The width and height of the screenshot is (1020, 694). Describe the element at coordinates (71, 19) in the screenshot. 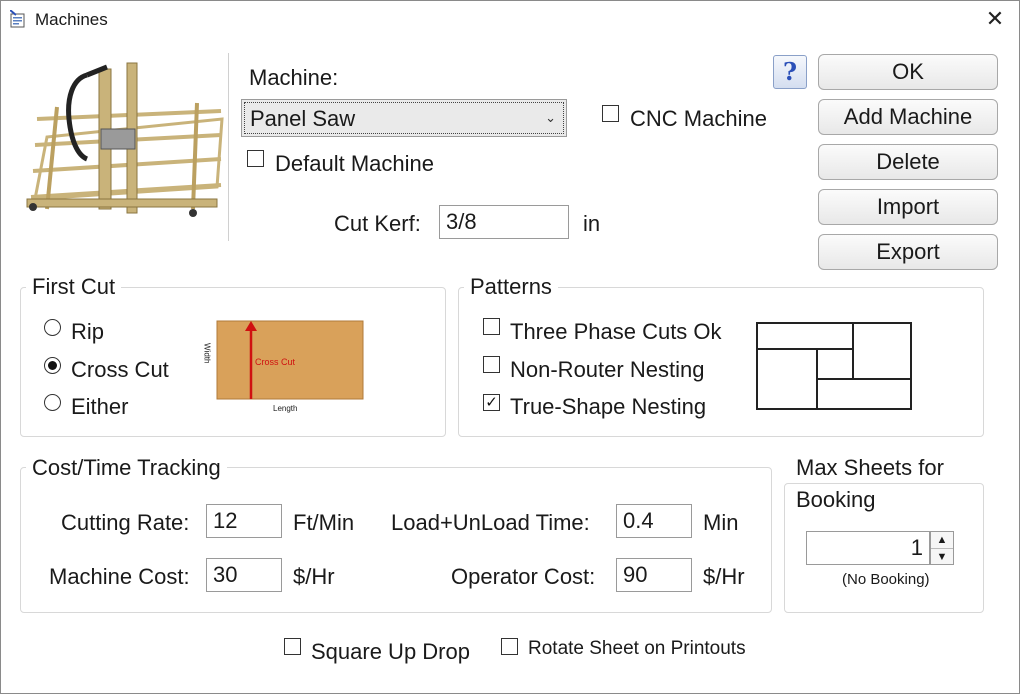

I see `window-title: Machines` at that location.